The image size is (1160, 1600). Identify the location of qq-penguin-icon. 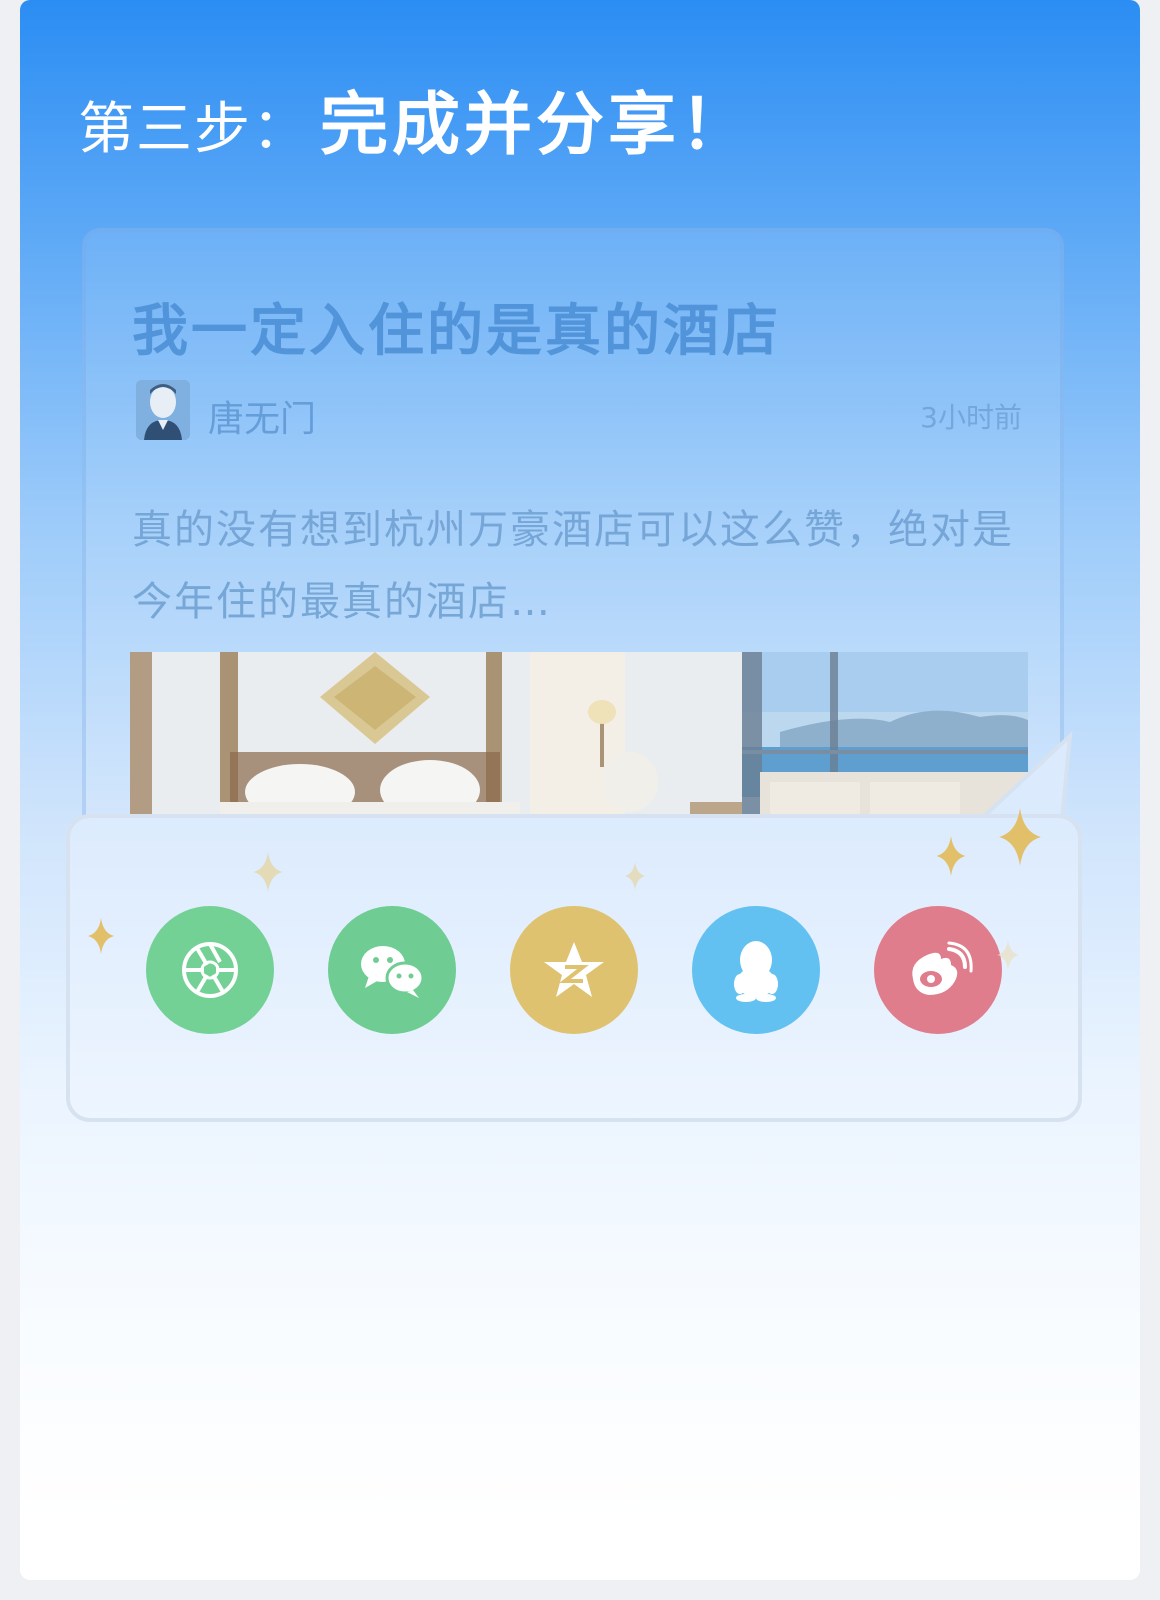
(756, 971).